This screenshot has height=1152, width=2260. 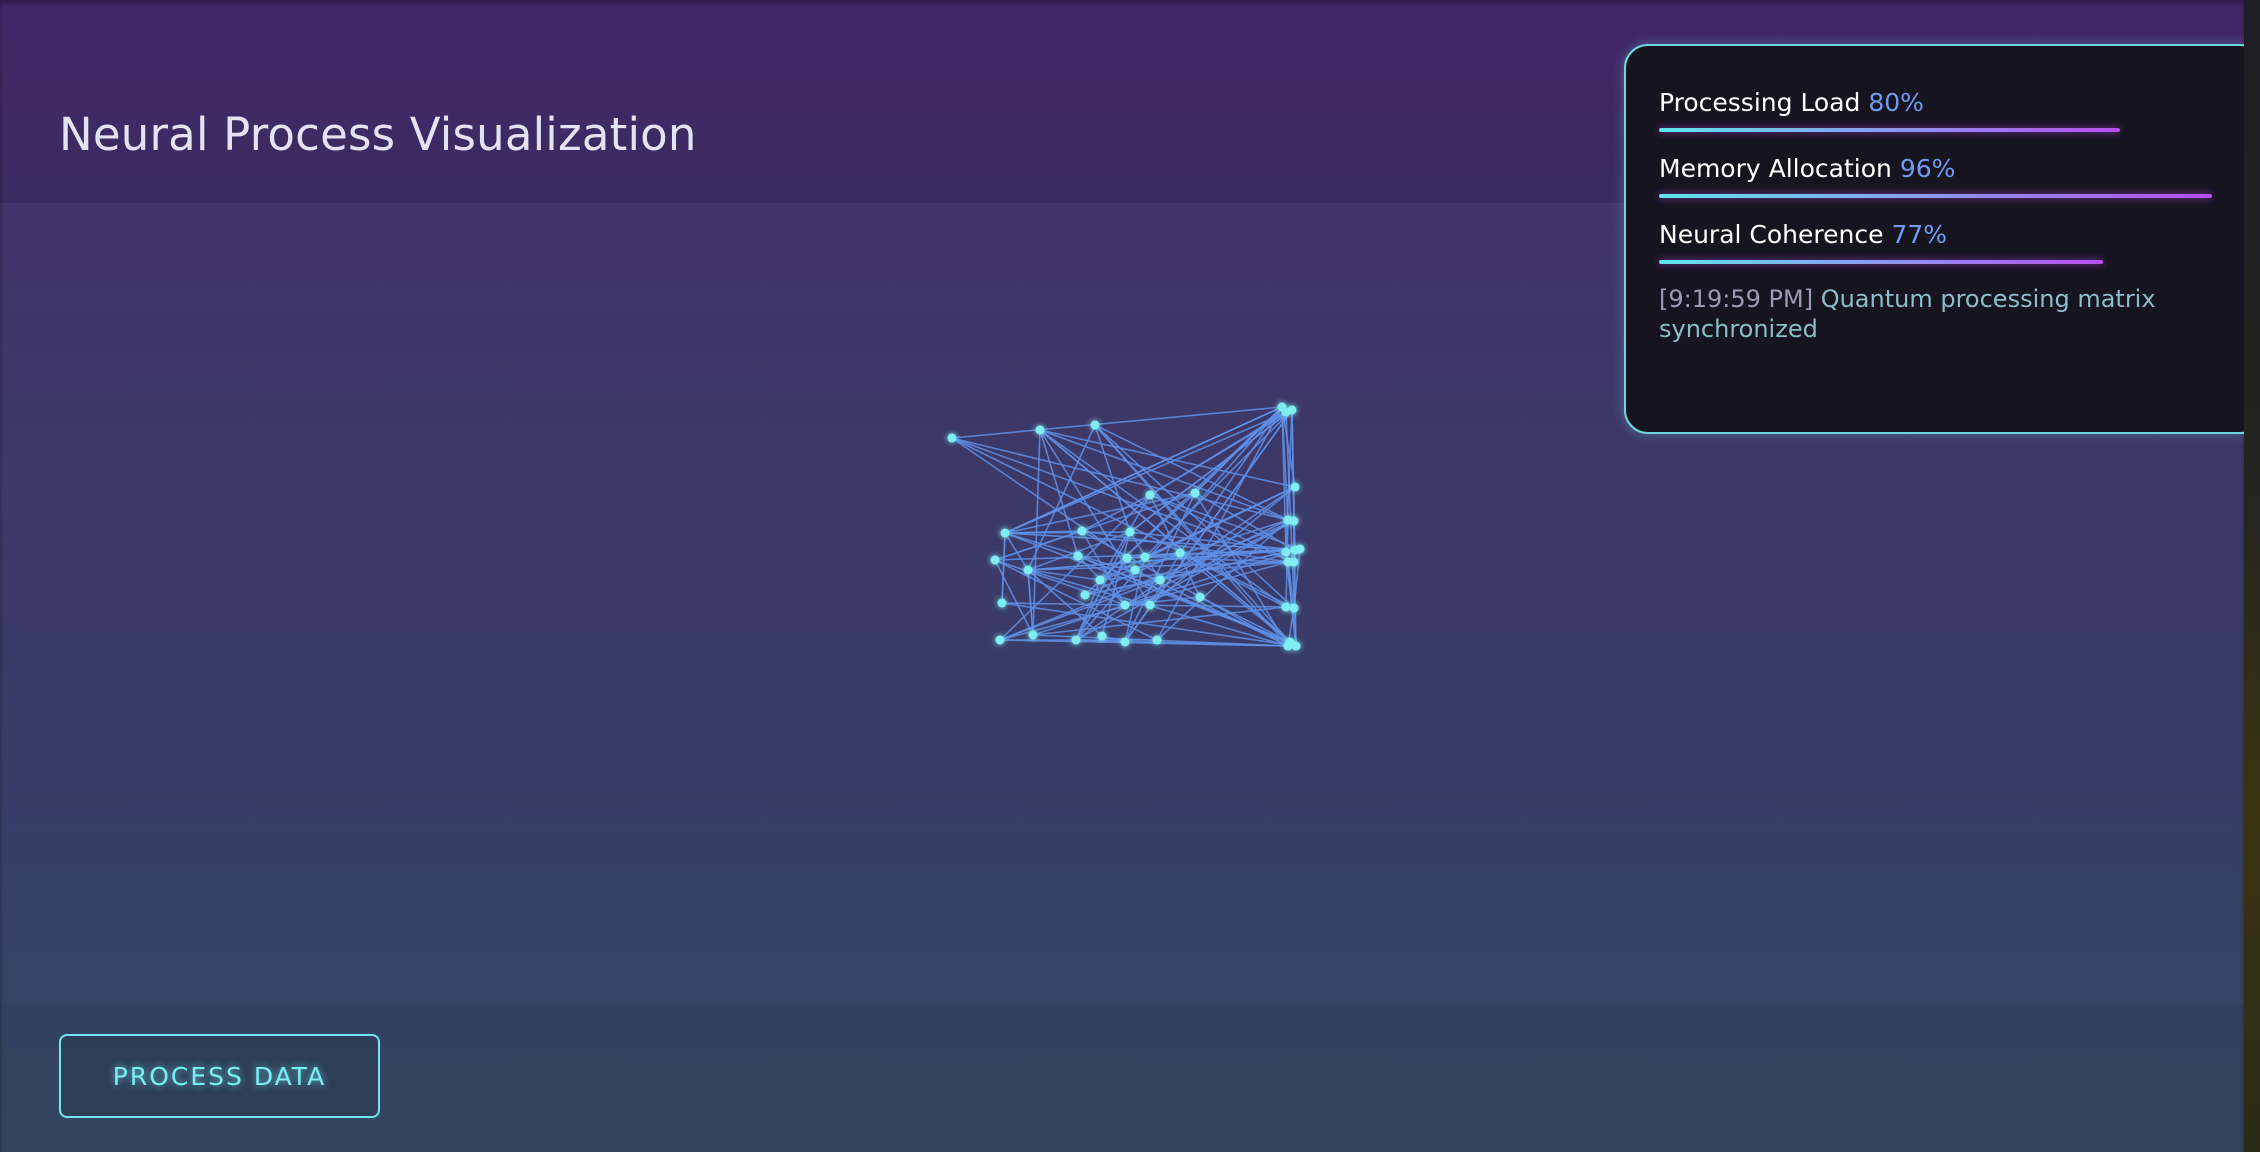 I want to click on metric-value: 96%, so click(x=1927, y=168).